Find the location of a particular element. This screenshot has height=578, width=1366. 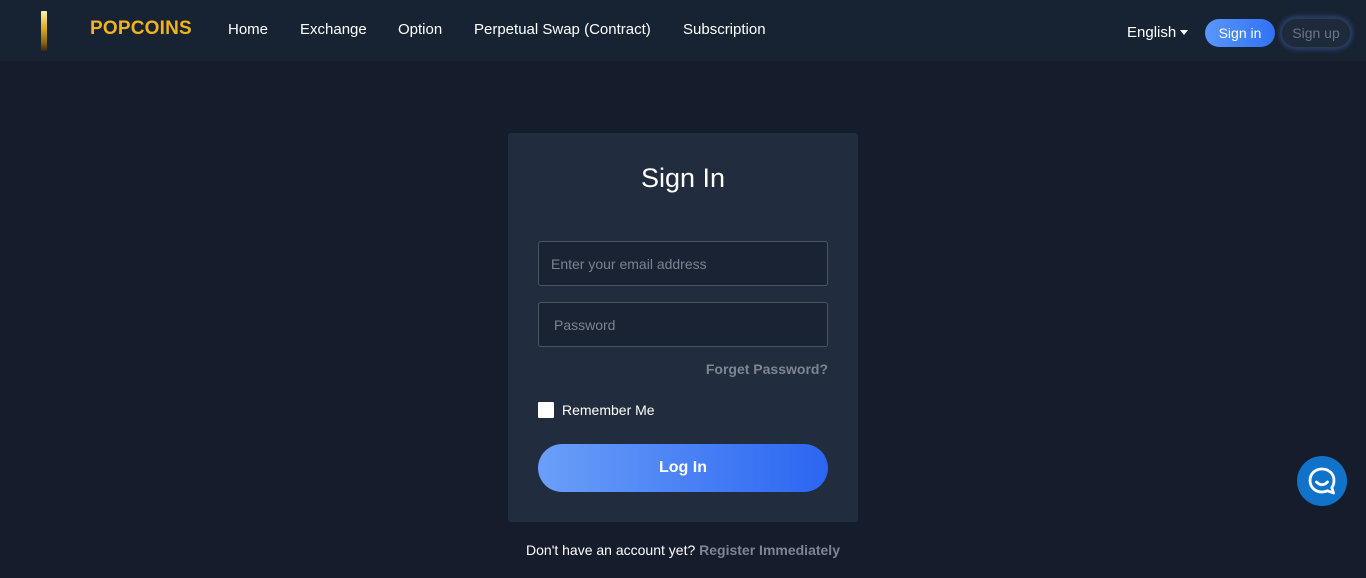

nav-home: Home is located at coordinates (248, 29).